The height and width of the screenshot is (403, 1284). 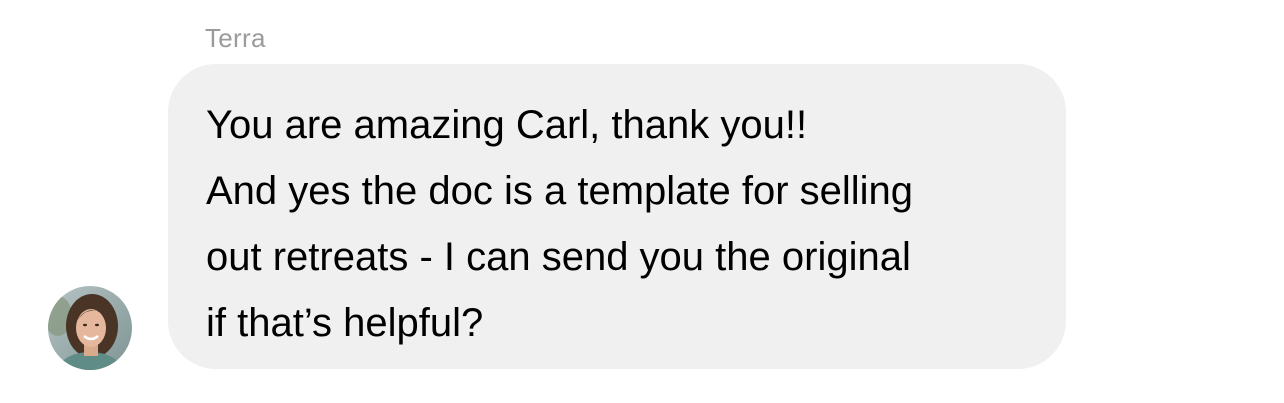 I want to click on avatar, so click(x=90, y=328).